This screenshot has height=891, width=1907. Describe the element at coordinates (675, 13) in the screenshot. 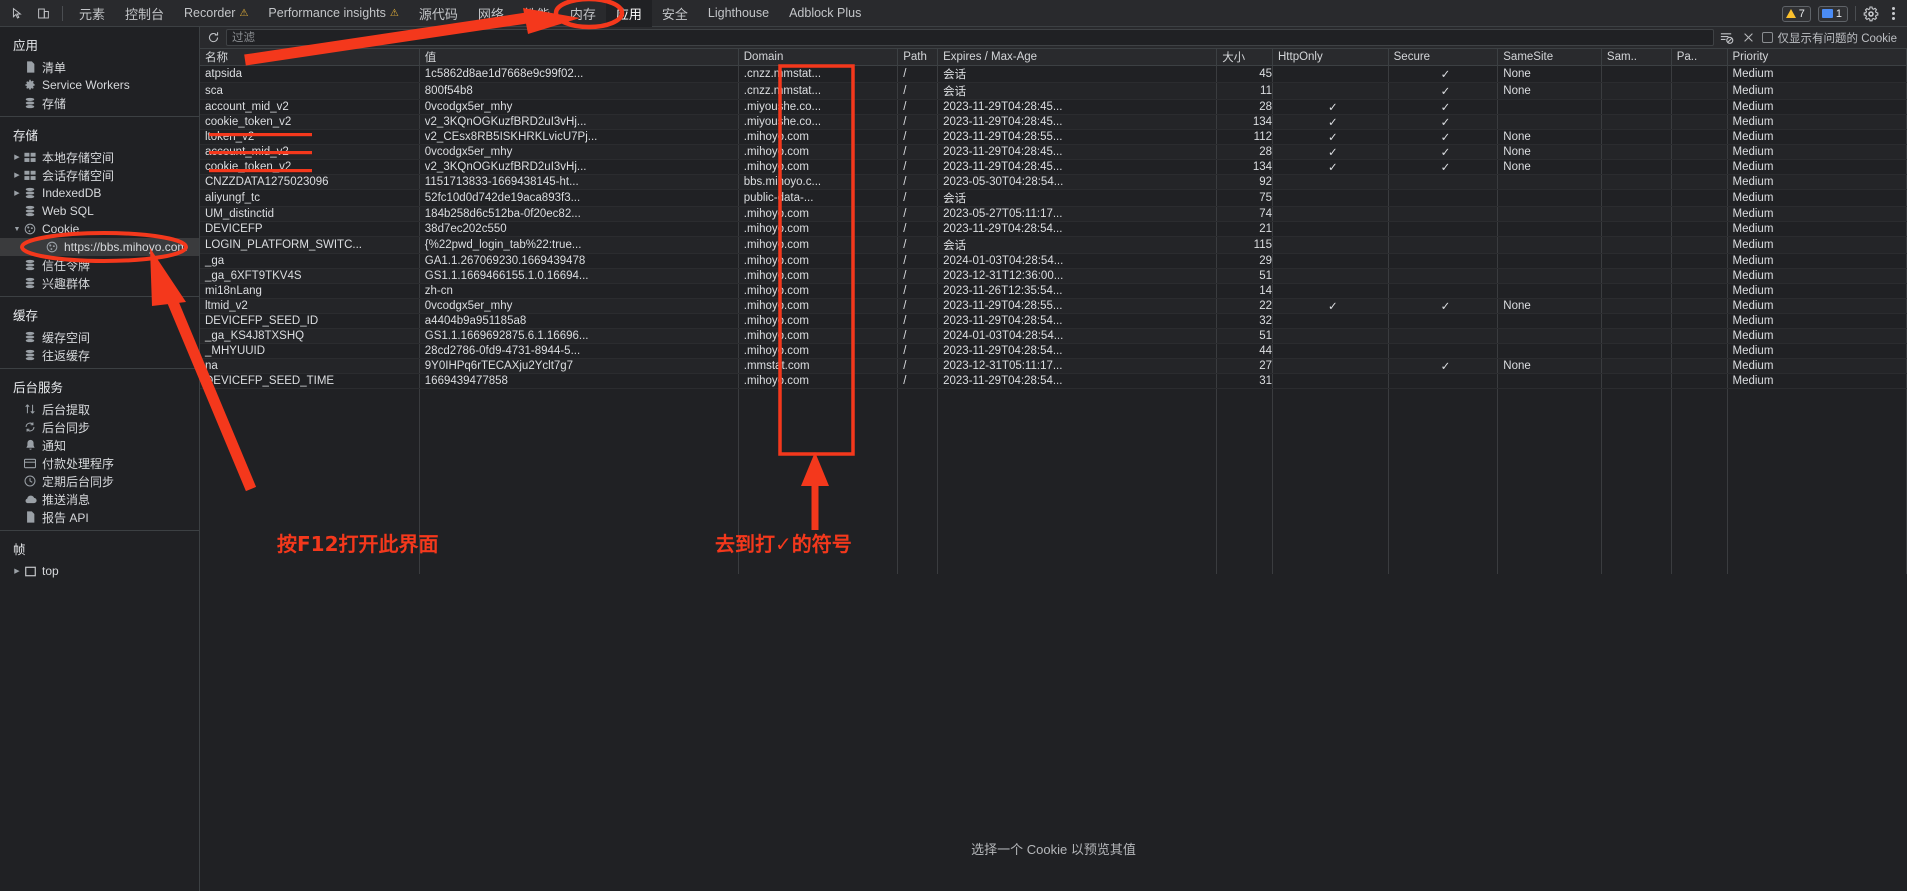

I see `tab-9: 安全` at that location.